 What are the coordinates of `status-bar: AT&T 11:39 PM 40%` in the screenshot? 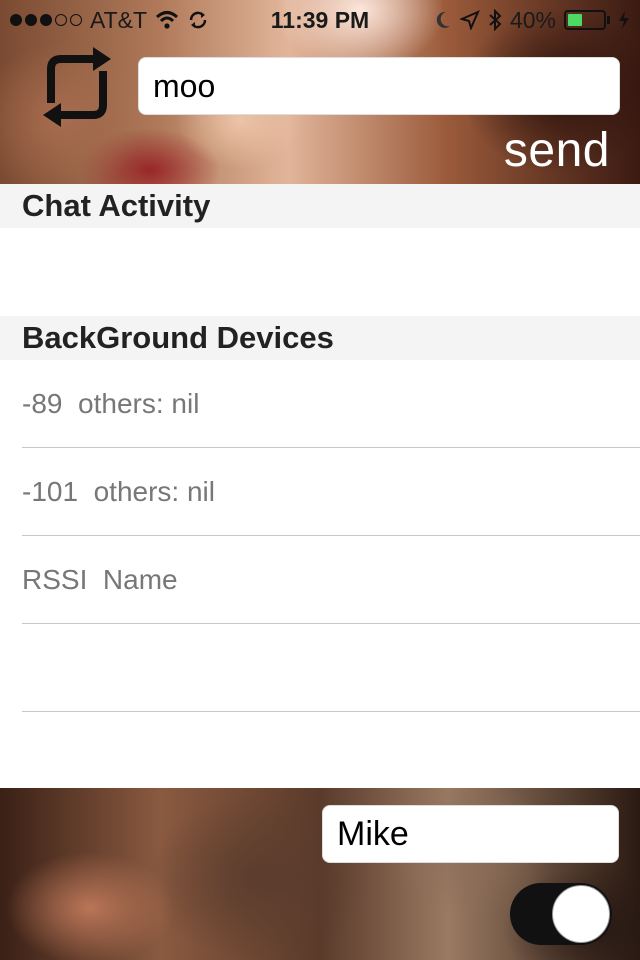 It's located at (320, 20).